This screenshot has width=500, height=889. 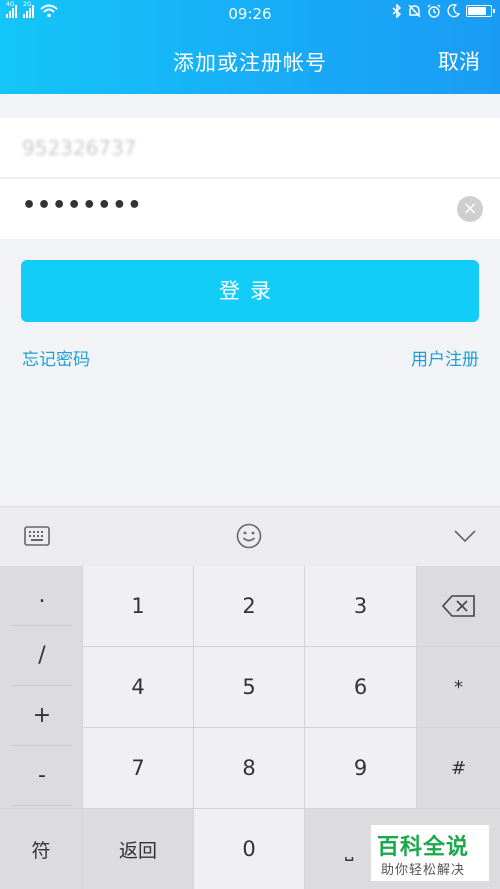 I want to click on account-input: 952326737, so click(x=79, y=148).